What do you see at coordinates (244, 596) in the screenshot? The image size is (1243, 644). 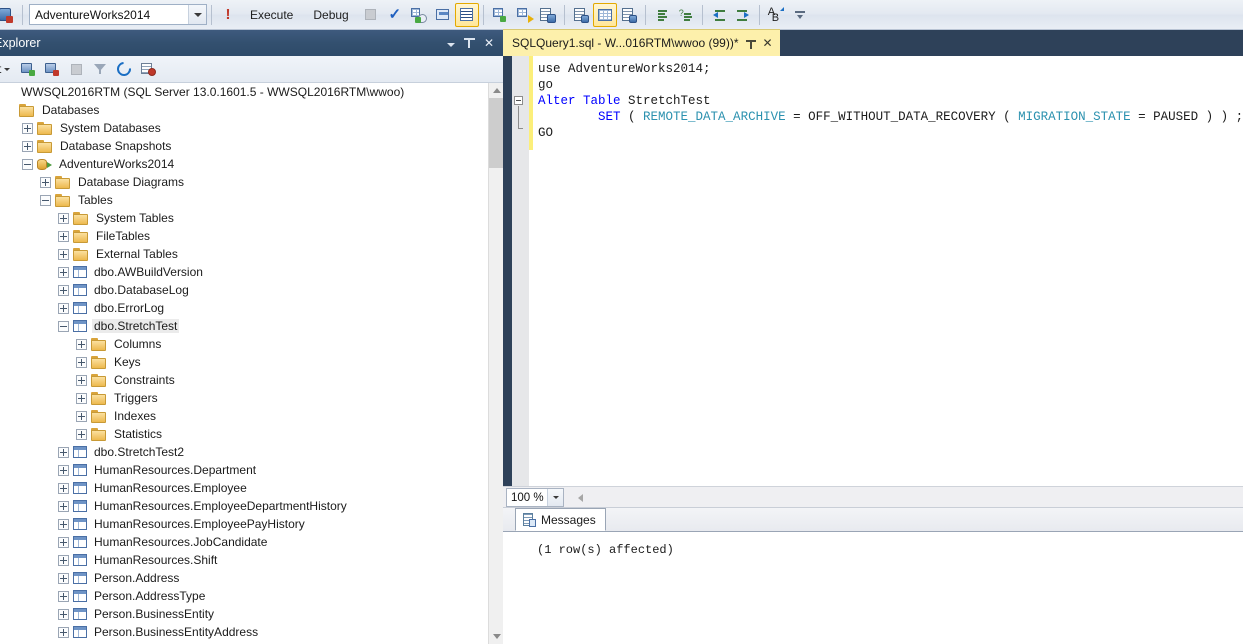 I see `tree-node: Person.AddressType` at bounding box center [244, 596].